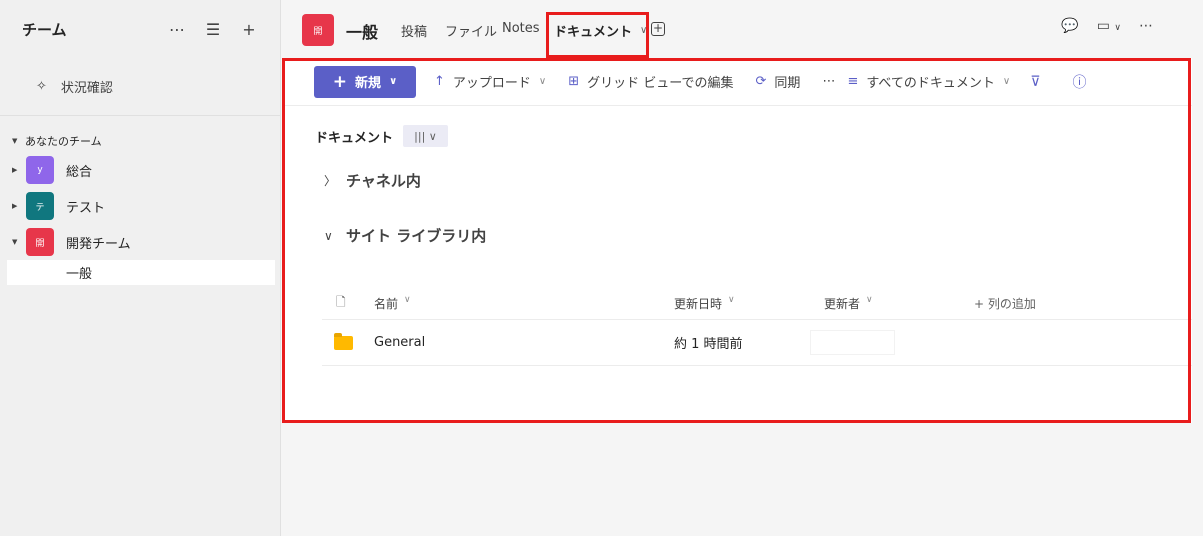 The image size is (1203, 536). What do you see at coordinates (742, 29) in the screenshot?
I see `channel-header: 開 一般 投稿 ファイル Notes ドキュメント ∨ + 💬 ▭ ∨ ⋯` at bounding box center [742, 29].